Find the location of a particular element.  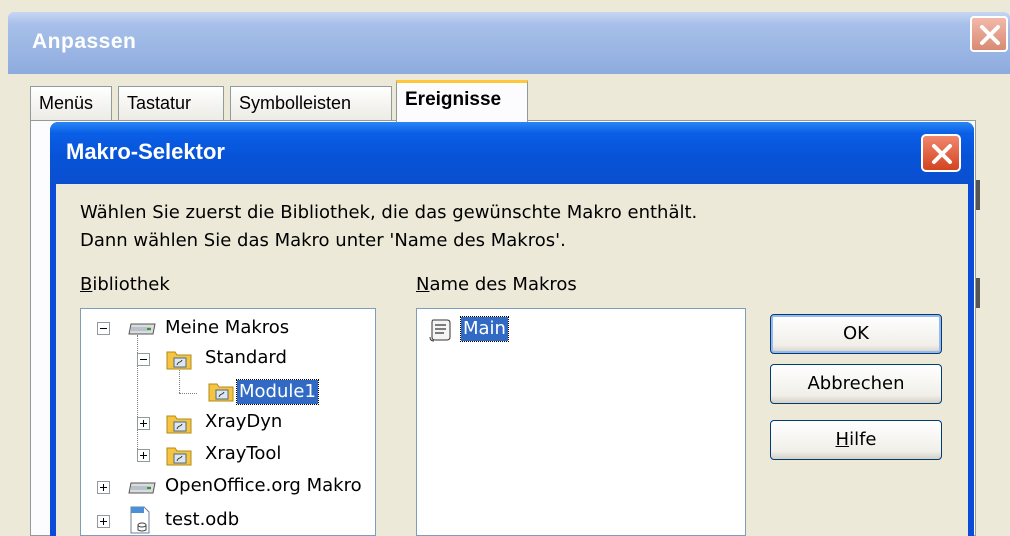

macro-name-list: Main is located at coordinates (581, 422).